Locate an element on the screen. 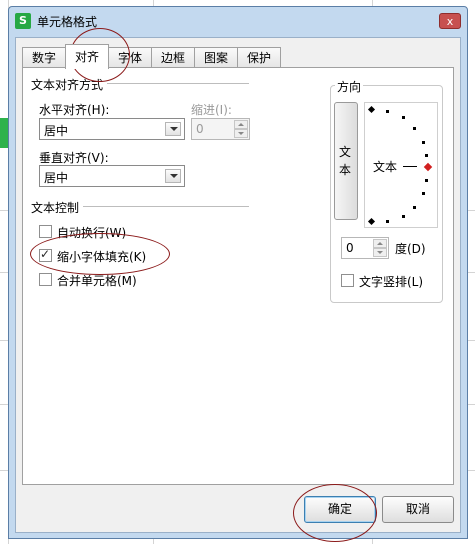 Image resolution: width=475 pixels, height=544 pixels. vertical-align-label: 垂直对齐(V): is located at coordinates (74, 158).